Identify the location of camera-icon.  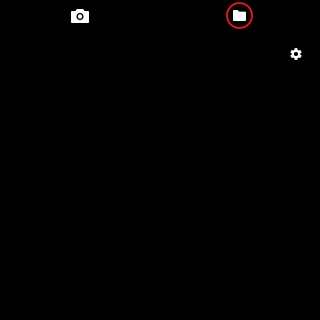
(80, 15).